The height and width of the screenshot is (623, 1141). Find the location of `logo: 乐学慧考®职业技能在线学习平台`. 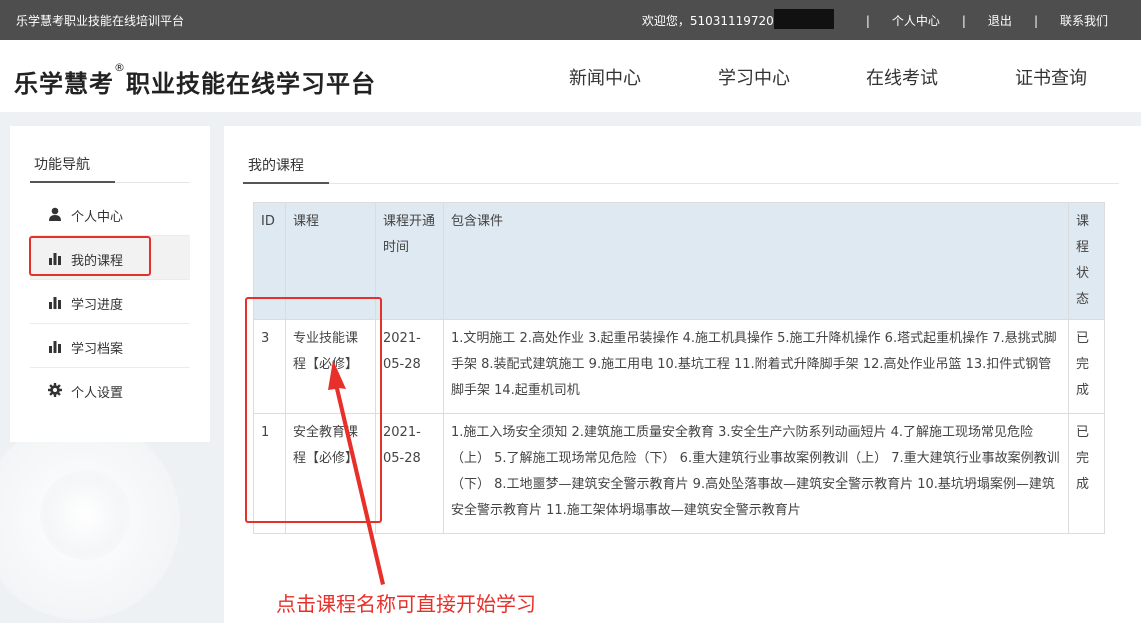

logo: 乐学慧考®职业技能在线学习平台 is located at coordinates (195, 80).